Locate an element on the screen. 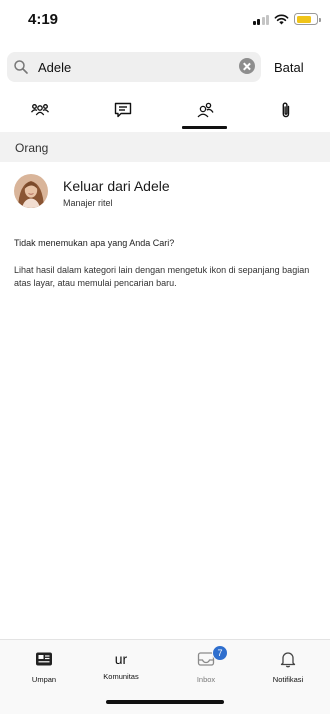 The width and height of the screenshot is (330, 714). message-icon is located at coordinates (123, 110).